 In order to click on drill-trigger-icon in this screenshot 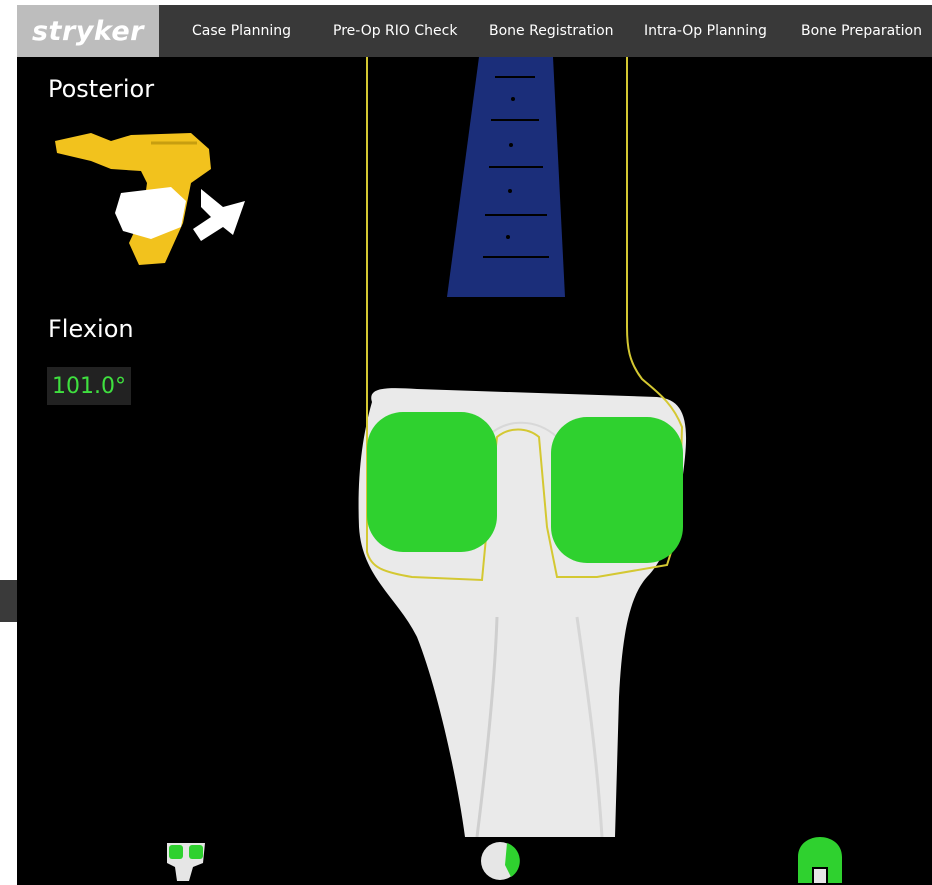, I will do `click(150, 199)`.